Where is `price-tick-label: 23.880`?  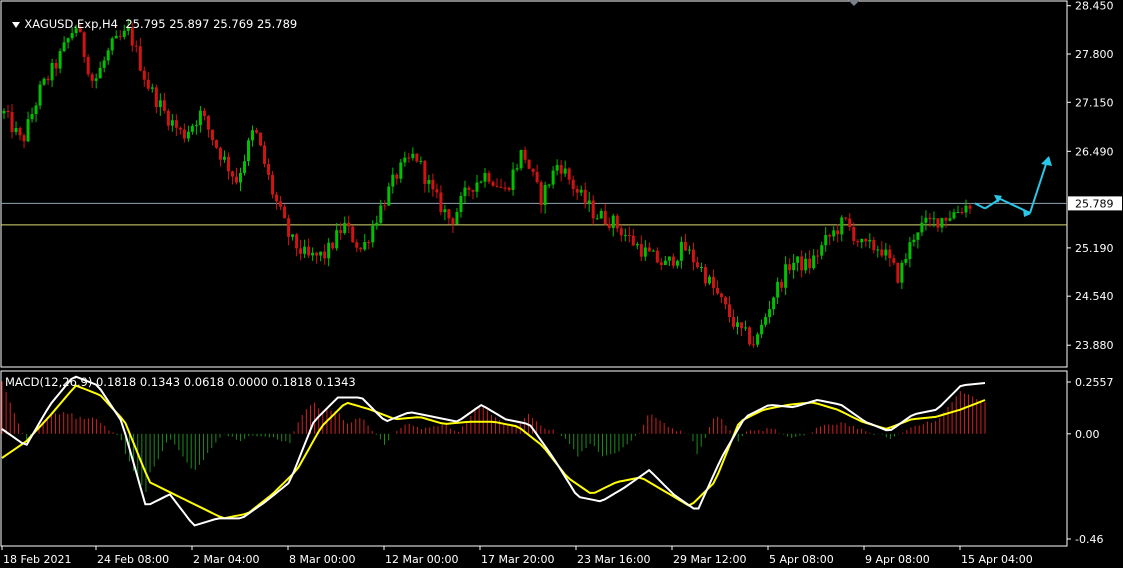
price-tick-label: 23.880 is located at coordinates (1094, 345).